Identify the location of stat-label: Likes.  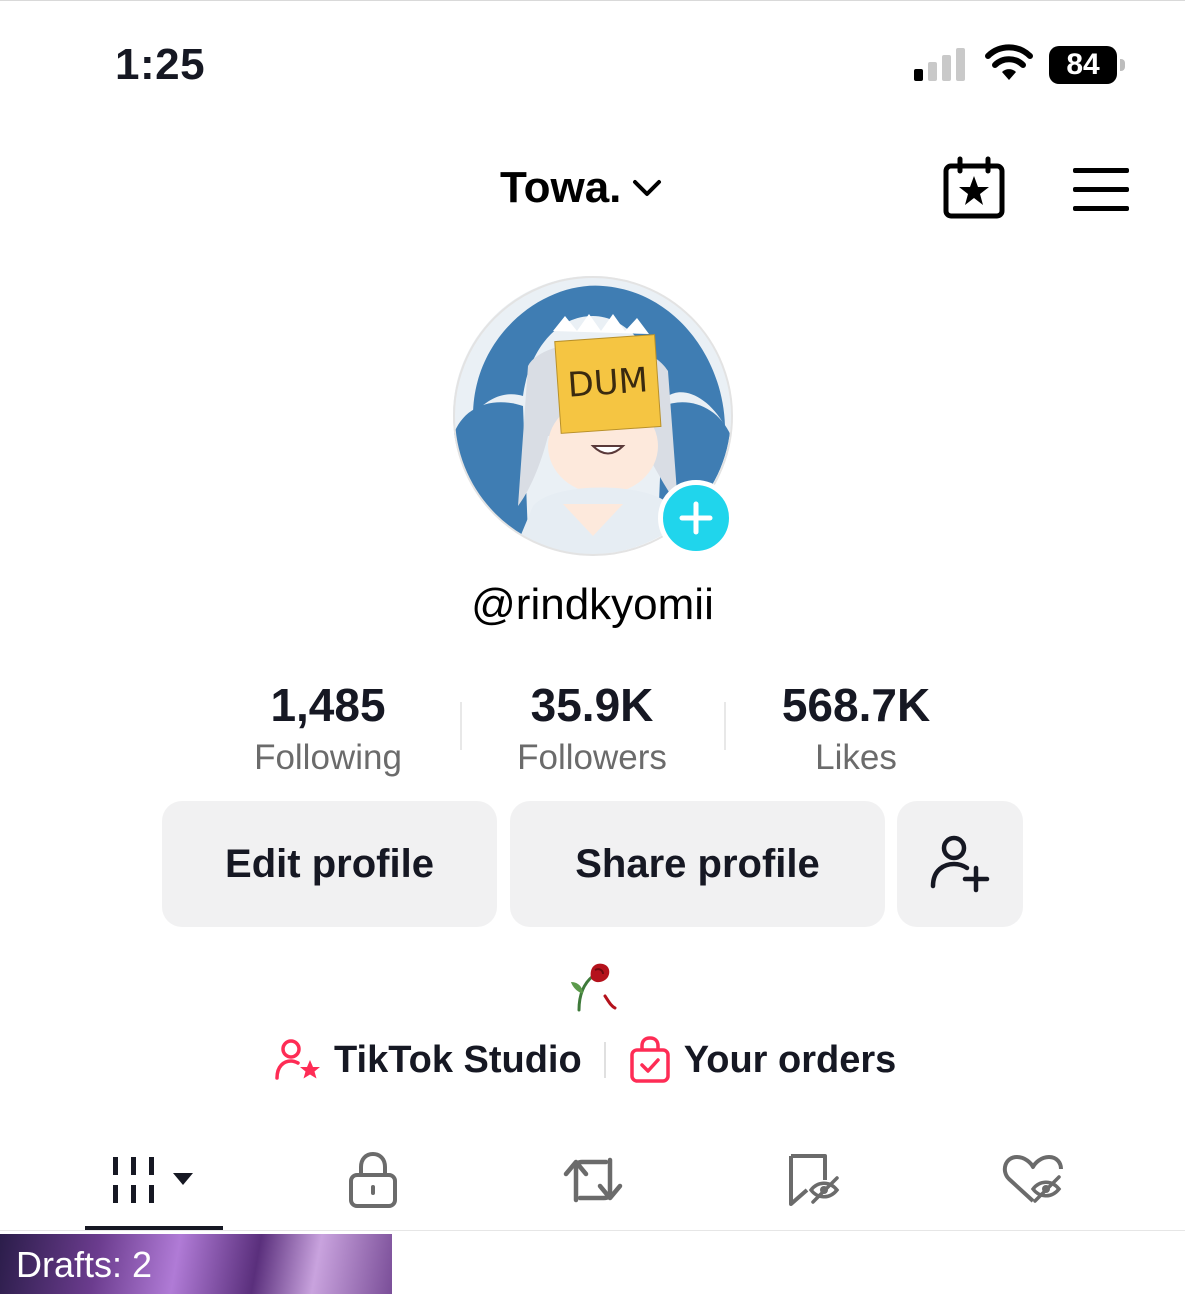
(856, 757).